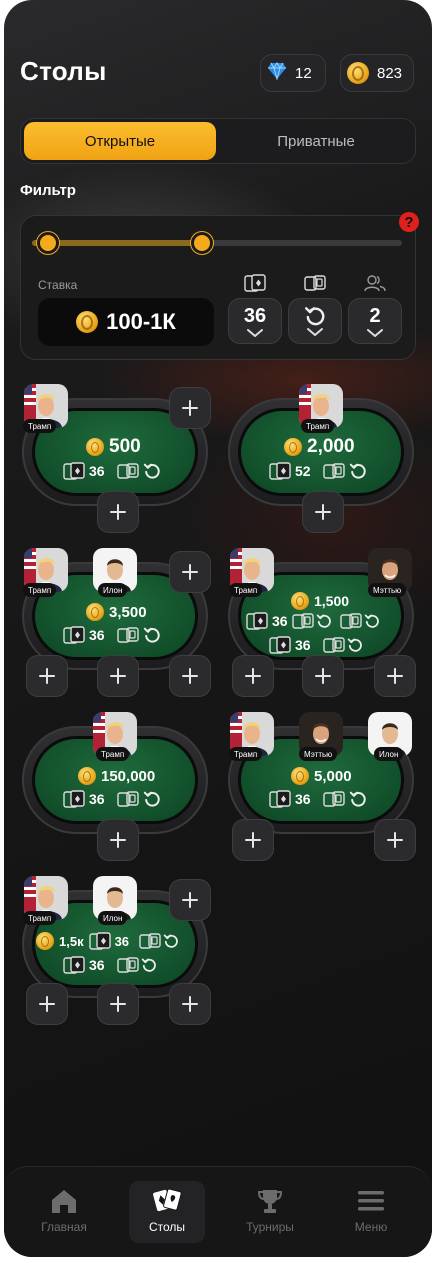 This screenshot has width=436, height=1263. What do you see at coordinates (120, 141) in the screenshot?
I see `tab-open: Открытые` at bounding box center [120, 141].